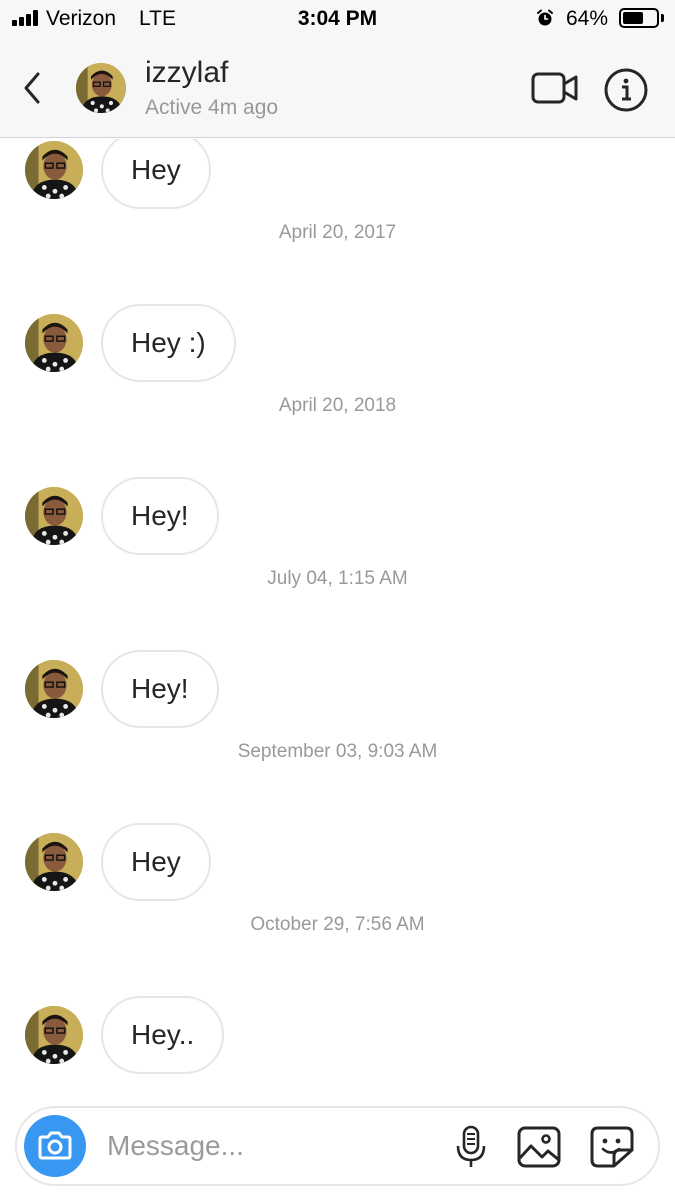  What do you see at coordinates (587, 18) in the screenshot?
I see `battery-percent: 64%` at bounding box center [587, 18].